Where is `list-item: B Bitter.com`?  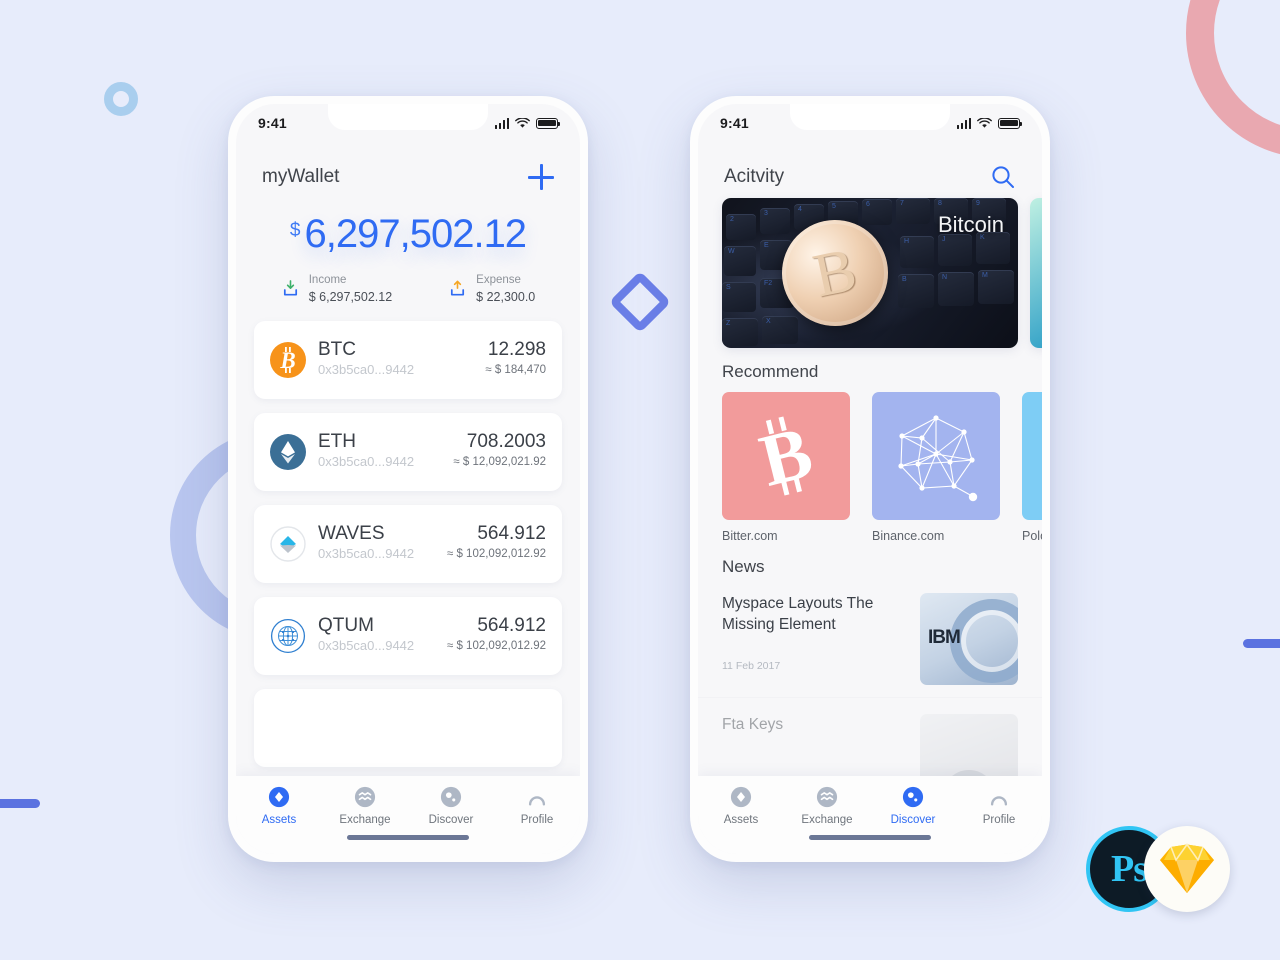 list-item: B Bitter.com is located at coordinates (786, 467).